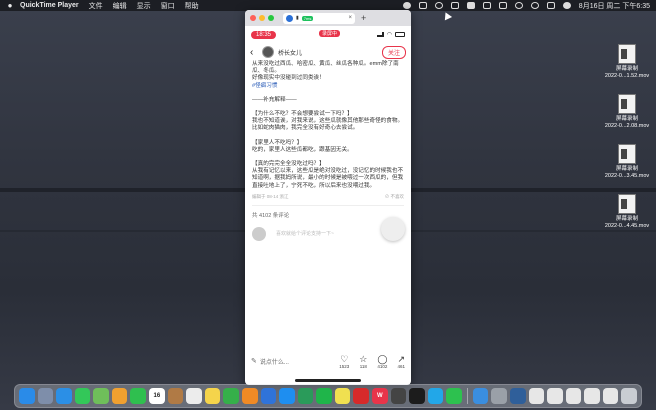 The height and width of the screenshot is (410, 656). I want to click on home-indicator, so click(328, 380).